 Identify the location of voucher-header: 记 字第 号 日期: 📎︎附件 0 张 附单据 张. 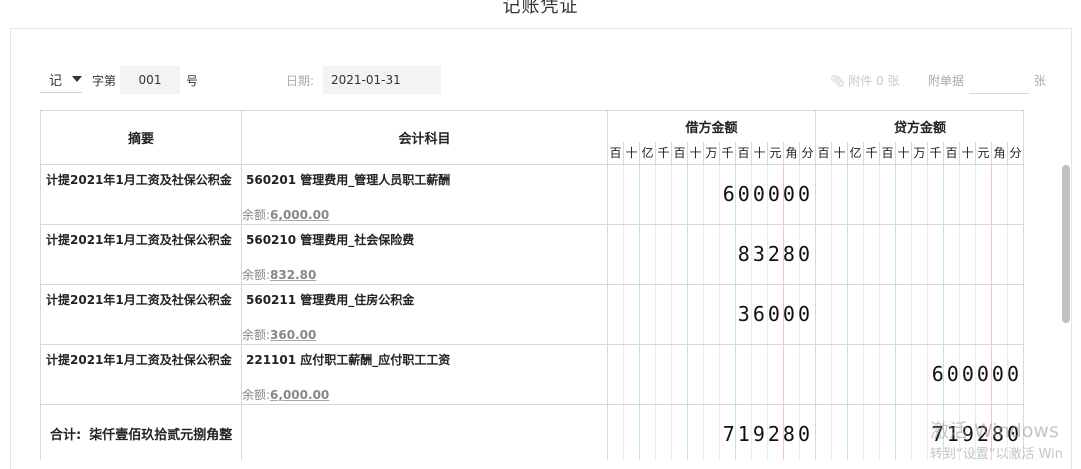
(545, 80).